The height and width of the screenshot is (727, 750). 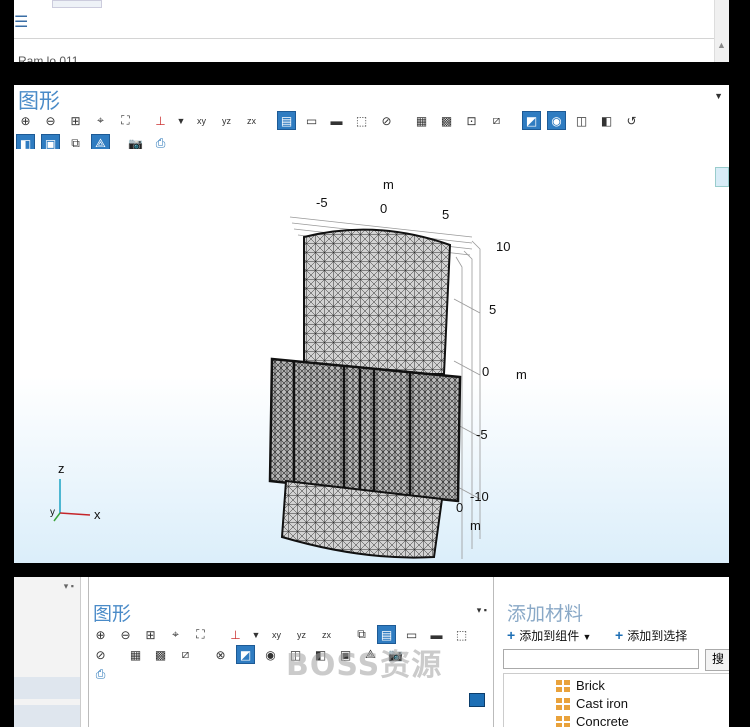 I want to click on axis-unit-bottom: m, so click(x=475, y=525).